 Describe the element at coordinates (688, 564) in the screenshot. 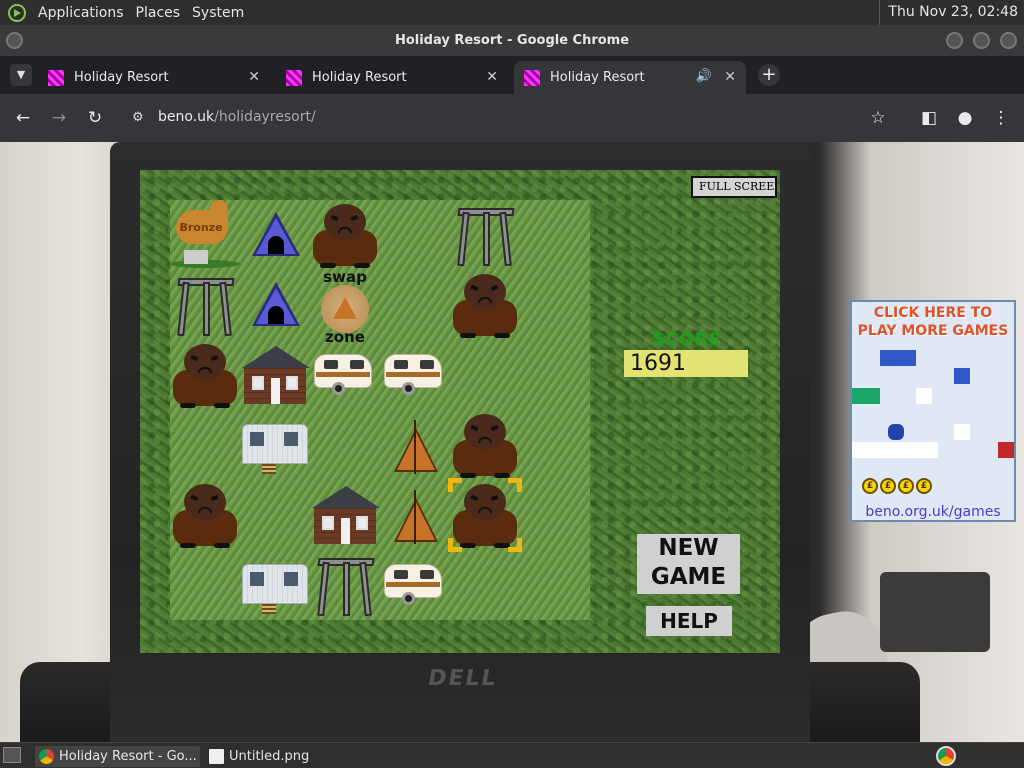

I see `new-game-button: NEW GAME` at that location.